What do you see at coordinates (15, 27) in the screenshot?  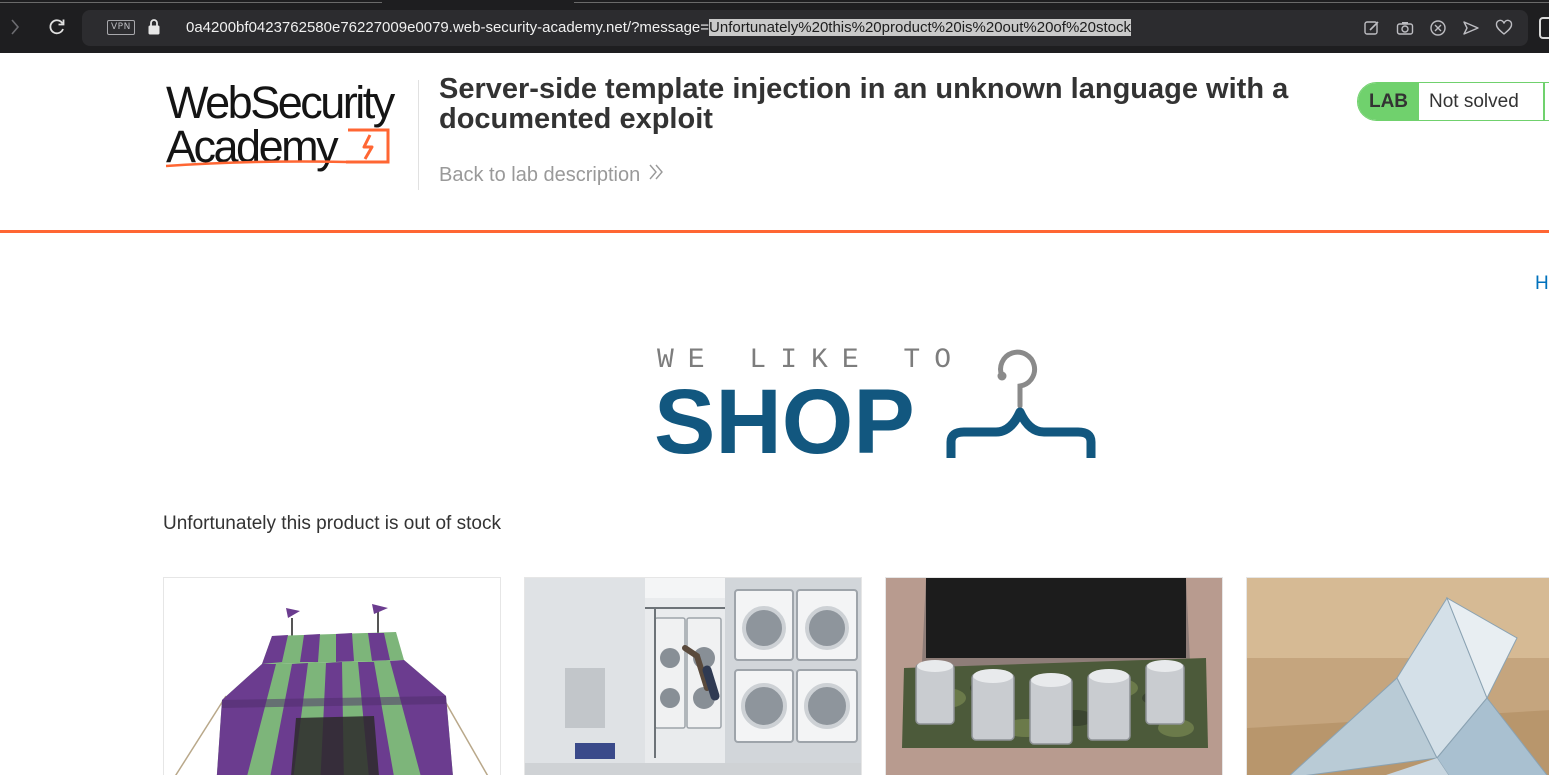 I see `back-arrow-icon` at bounding box center [15, 27].